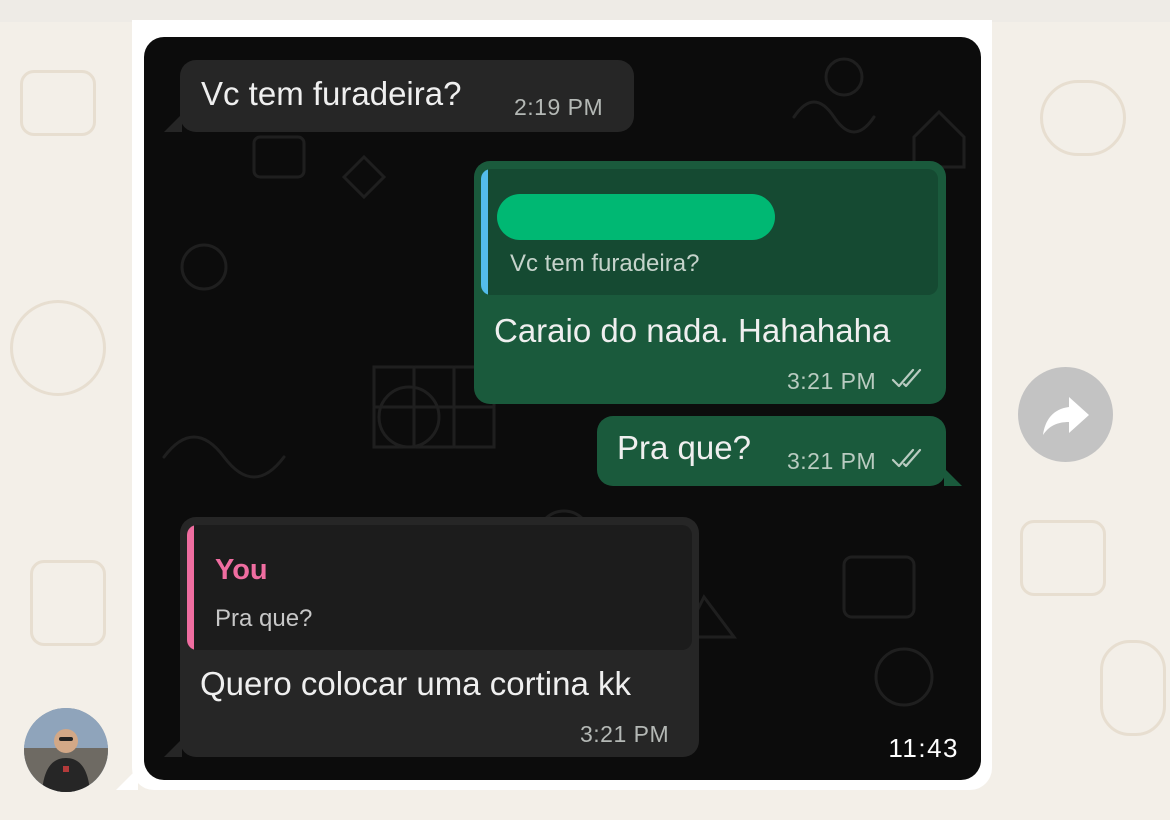  I want to click on avatar-photo, so click(66, 750).